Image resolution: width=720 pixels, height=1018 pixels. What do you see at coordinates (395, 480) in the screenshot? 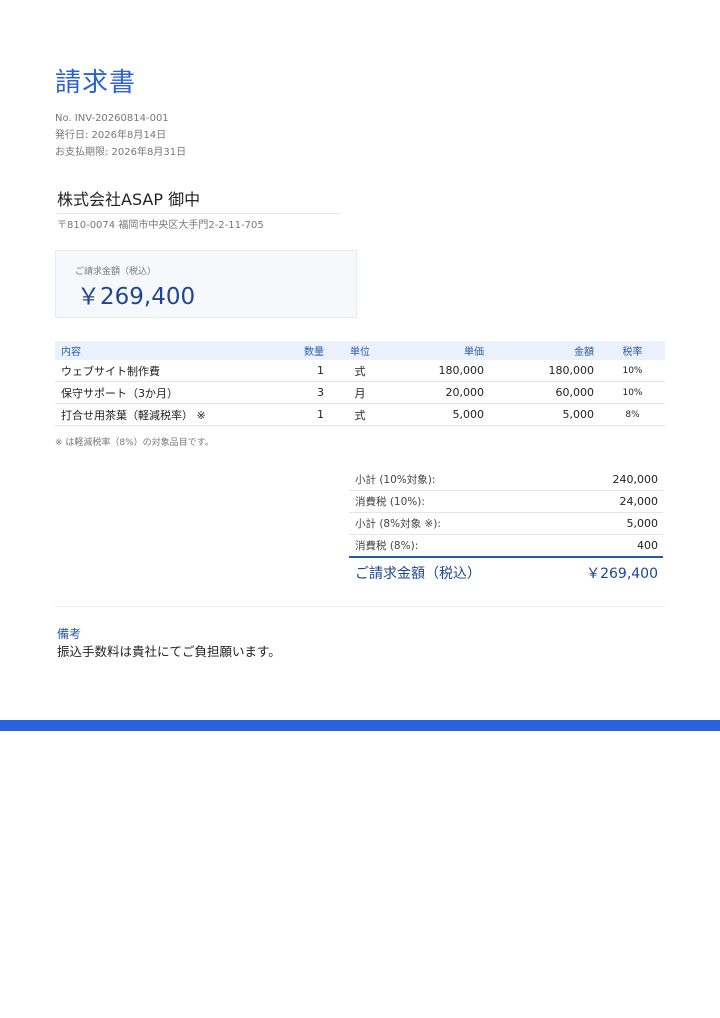
I see `summary-label: 小計 (10%対象):` at bounding box center [395, 480].